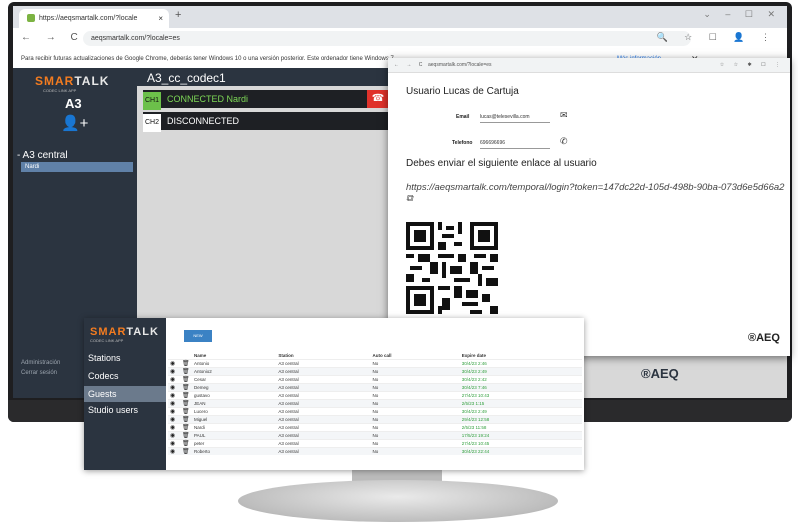 The height and width of the screenshot is (525, 798). What do you see at coordinates (375, 395) in the screenshot?
I see `table-row: ◉ 🗑 gustavo A3 central No 27/4/23 10:43` at bounding box center [375, 395].